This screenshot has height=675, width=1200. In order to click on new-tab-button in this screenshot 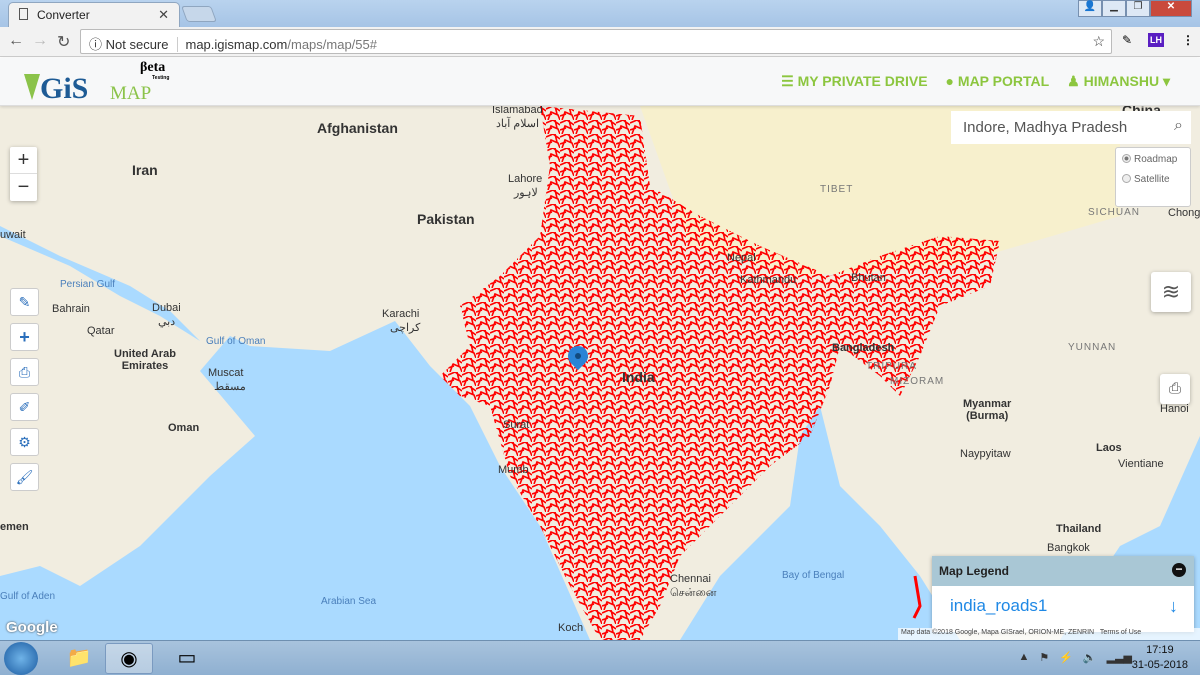, I will do `click(199, 14)`.